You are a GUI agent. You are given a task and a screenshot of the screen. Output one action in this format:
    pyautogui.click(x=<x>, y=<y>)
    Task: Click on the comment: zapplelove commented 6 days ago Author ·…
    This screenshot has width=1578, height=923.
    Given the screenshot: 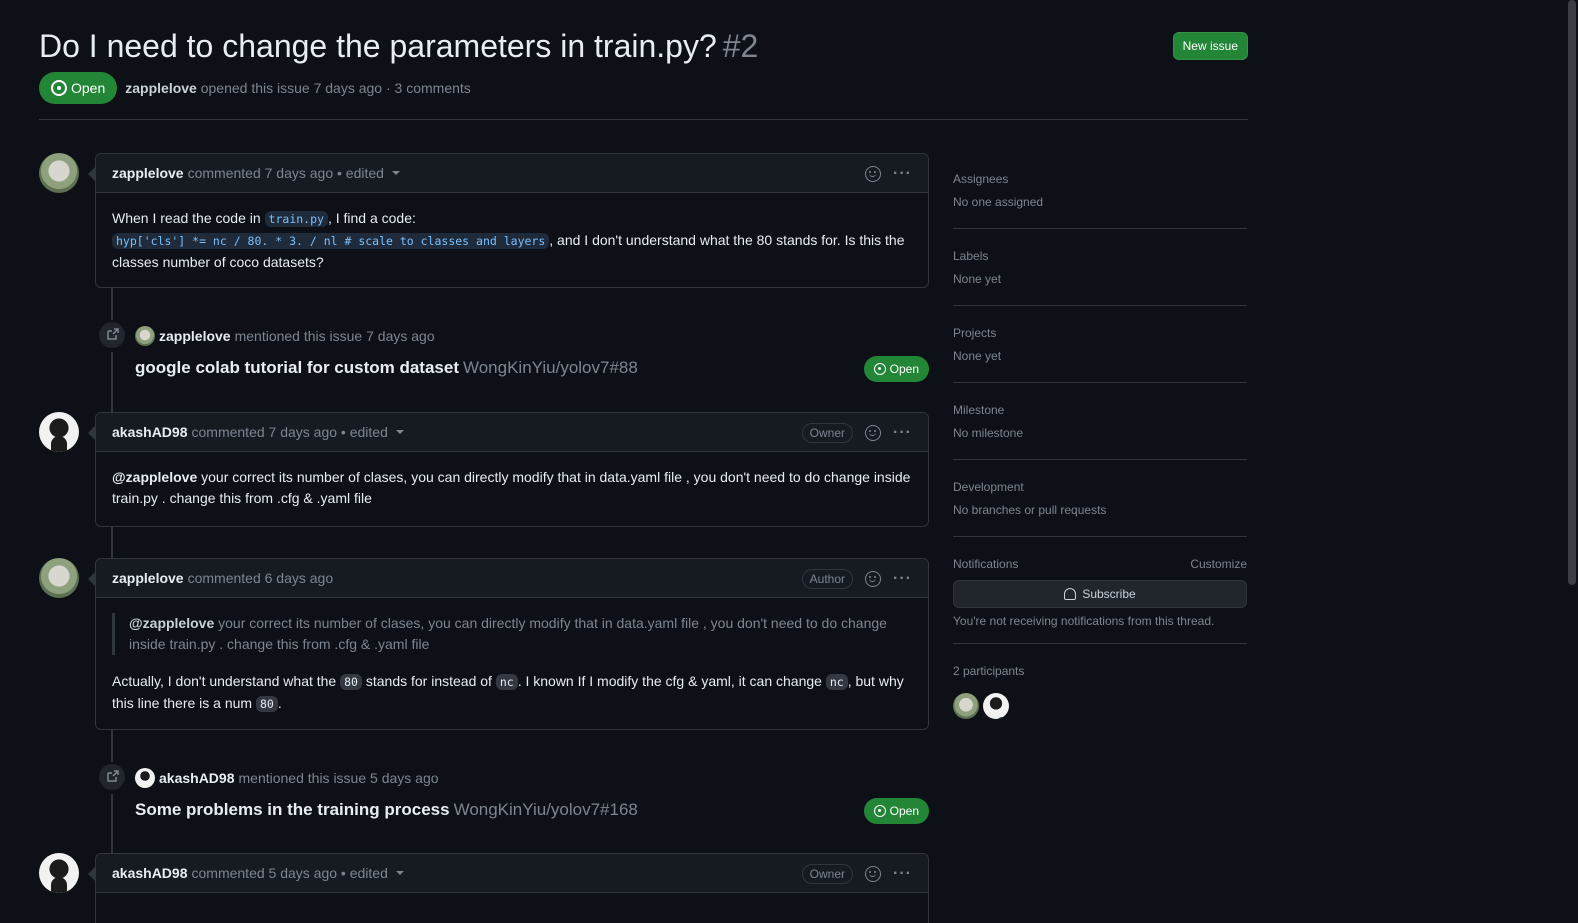 What is the action you would take?
    pyautogui.click(x=508, y=644)
    